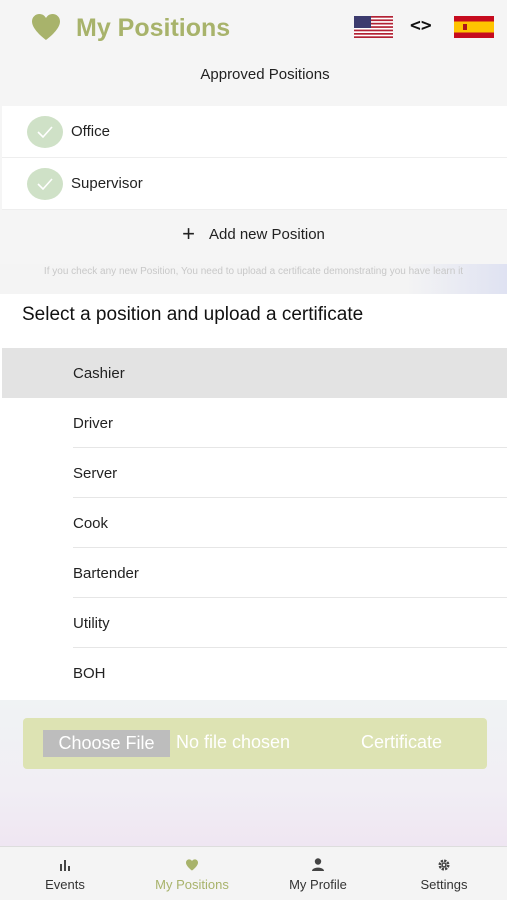 The width and height of the screenshot is (507, 900). Describe the element at coordinates (318, 884) in the screenshot. I see `tab-label: My Profile` at that location.